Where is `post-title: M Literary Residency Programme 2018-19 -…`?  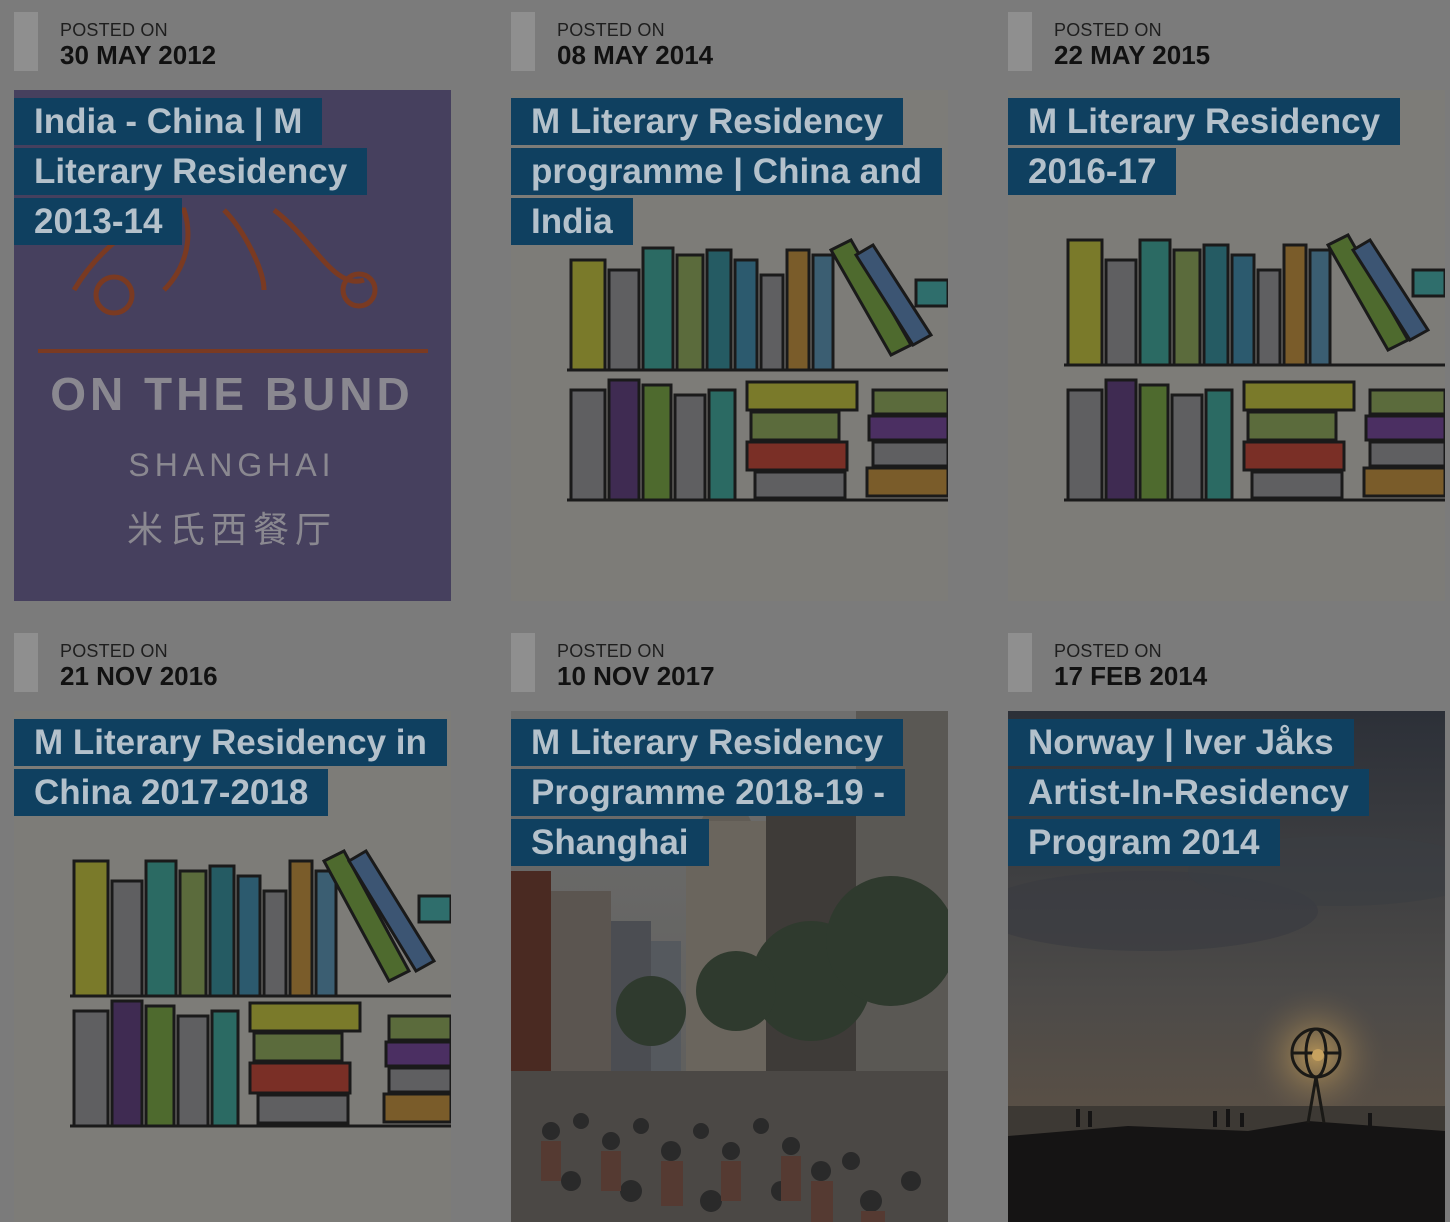
post-title: M Literary Residency Programme 2018-19 -… is located at coordinates (708, 792).